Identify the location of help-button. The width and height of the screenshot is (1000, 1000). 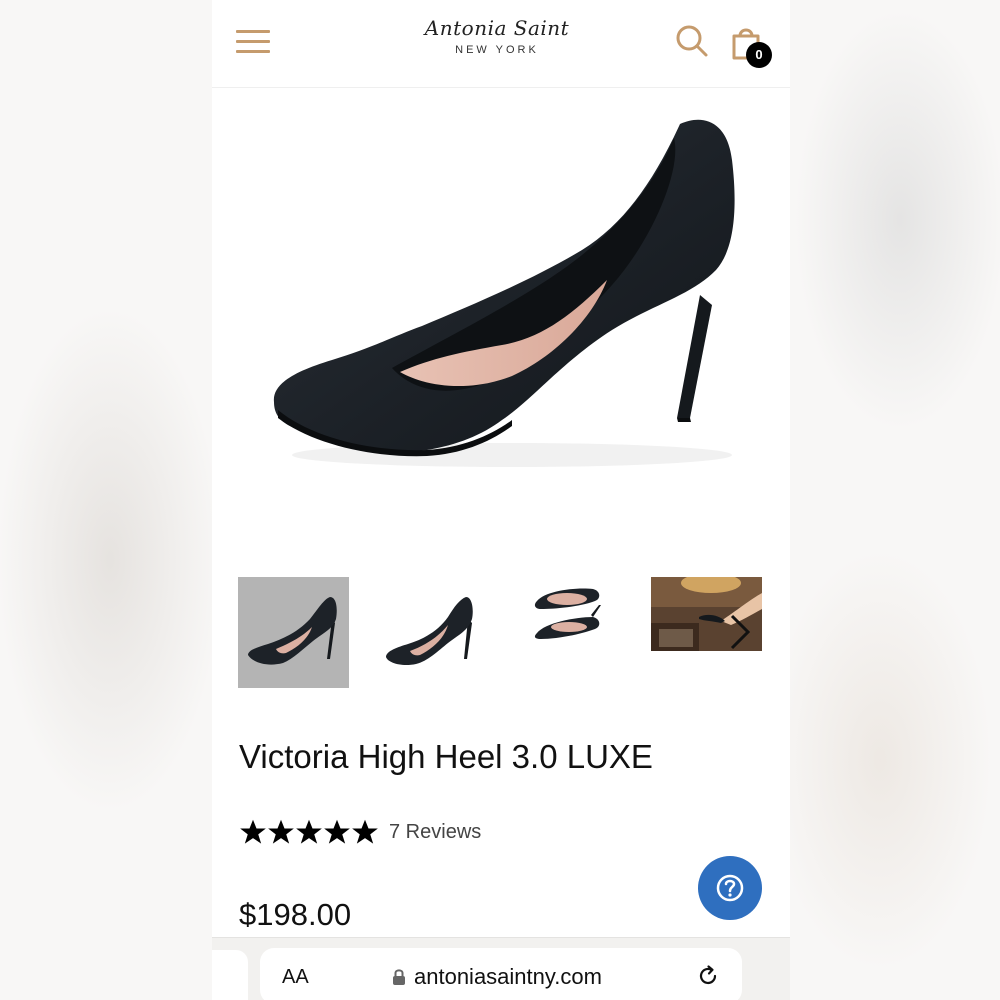
(730, 888).